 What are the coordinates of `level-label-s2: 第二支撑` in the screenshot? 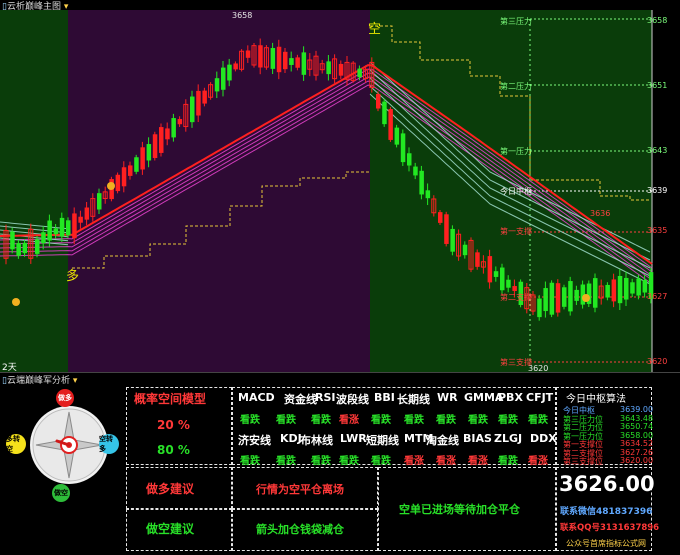 It's located at (516, 297).